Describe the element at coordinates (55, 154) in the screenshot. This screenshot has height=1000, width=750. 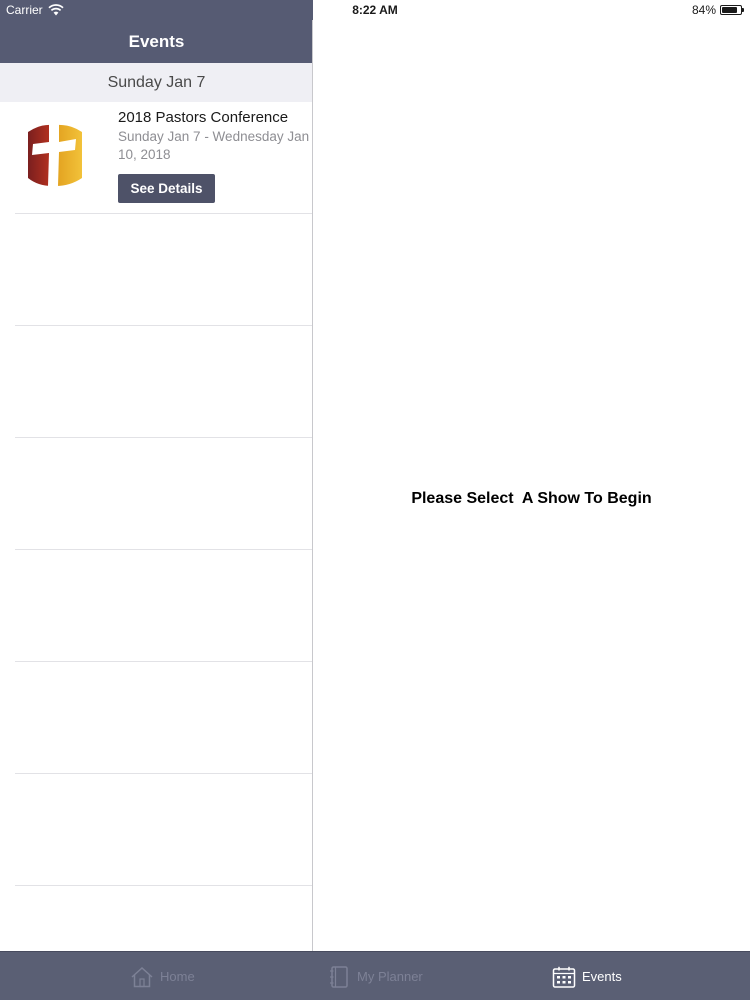
I see `cross-logo-icon` at that location.